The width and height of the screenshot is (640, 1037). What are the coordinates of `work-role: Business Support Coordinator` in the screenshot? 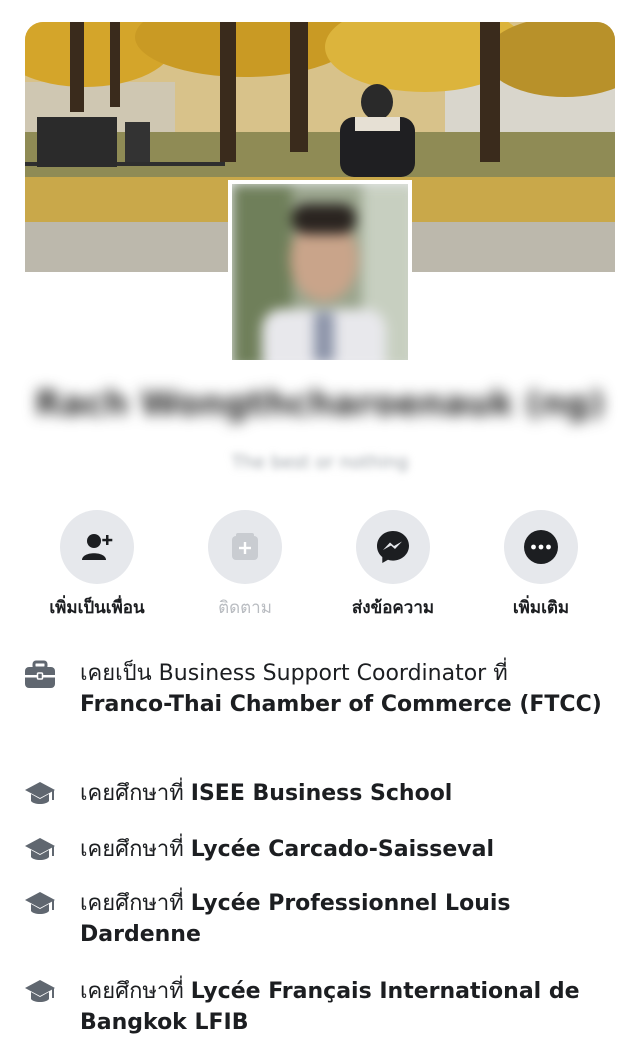 It's located at (322, 673).